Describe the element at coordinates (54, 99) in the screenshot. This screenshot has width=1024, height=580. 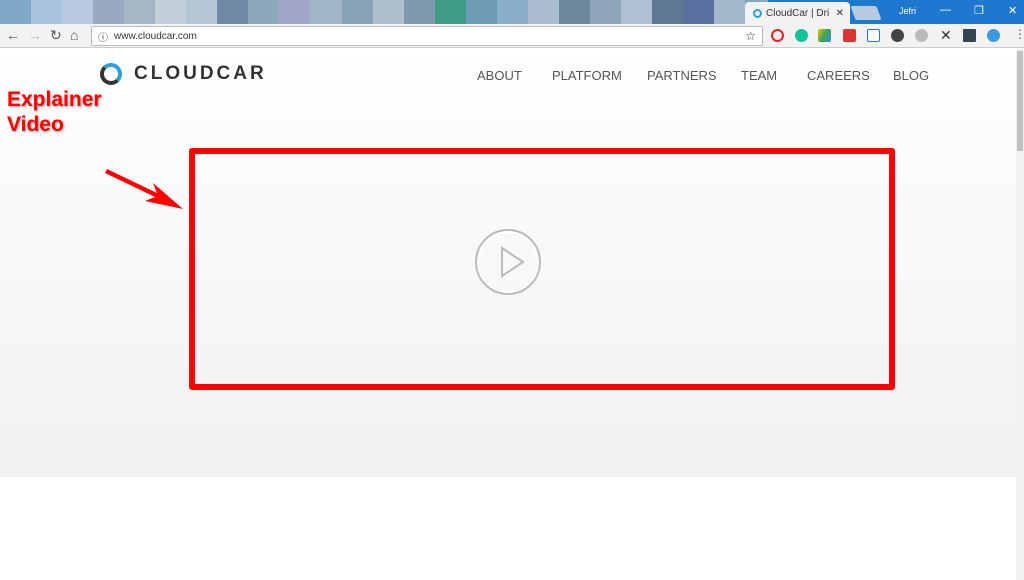
I see `annotation-line1: Explainer` at that location.